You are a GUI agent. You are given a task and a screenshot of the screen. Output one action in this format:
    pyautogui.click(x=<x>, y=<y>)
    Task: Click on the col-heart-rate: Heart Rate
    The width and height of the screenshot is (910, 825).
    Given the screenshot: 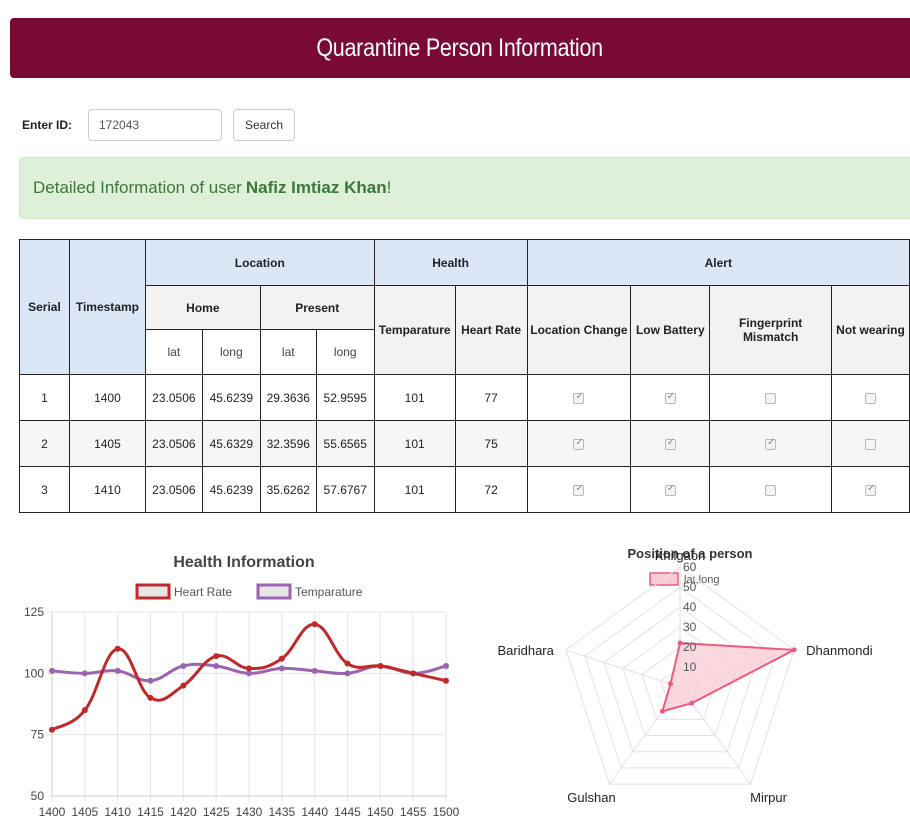 What is the action you would take?
    pyautogui.click(x=491, y=330)
    